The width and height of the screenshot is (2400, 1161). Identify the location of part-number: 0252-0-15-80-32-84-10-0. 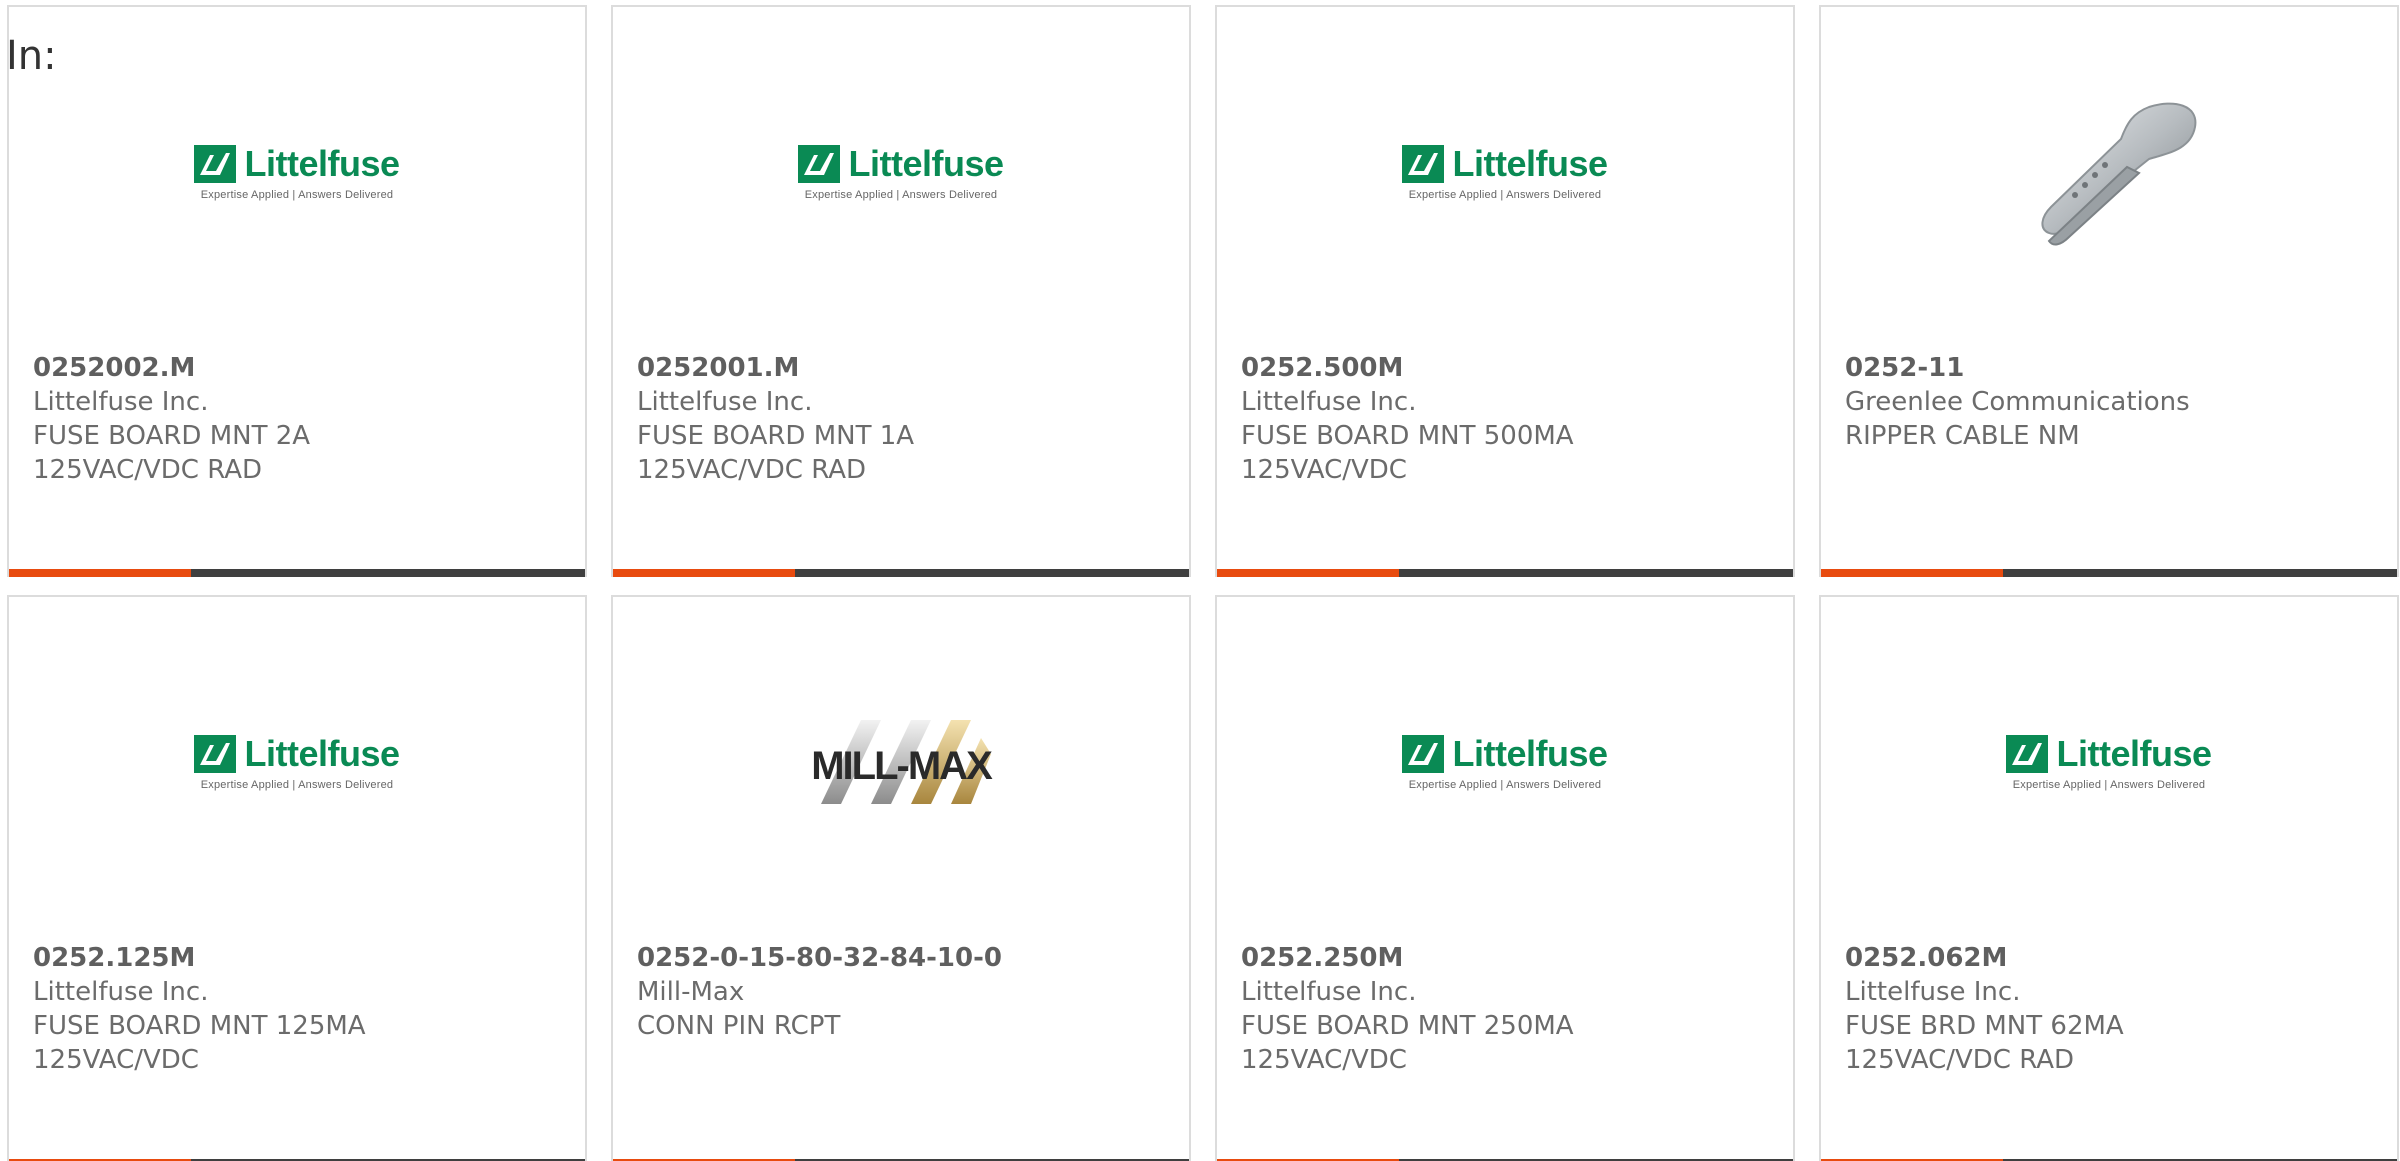
(903, 958).